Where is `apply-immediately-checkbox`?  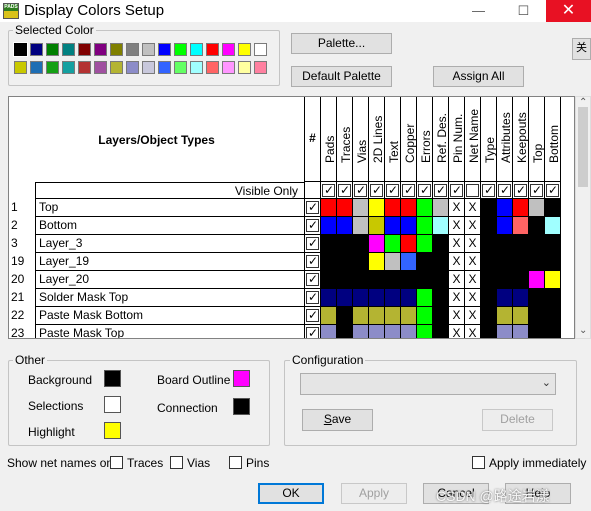
apply-immediately-checkbox is located at coordinates (478, 462).